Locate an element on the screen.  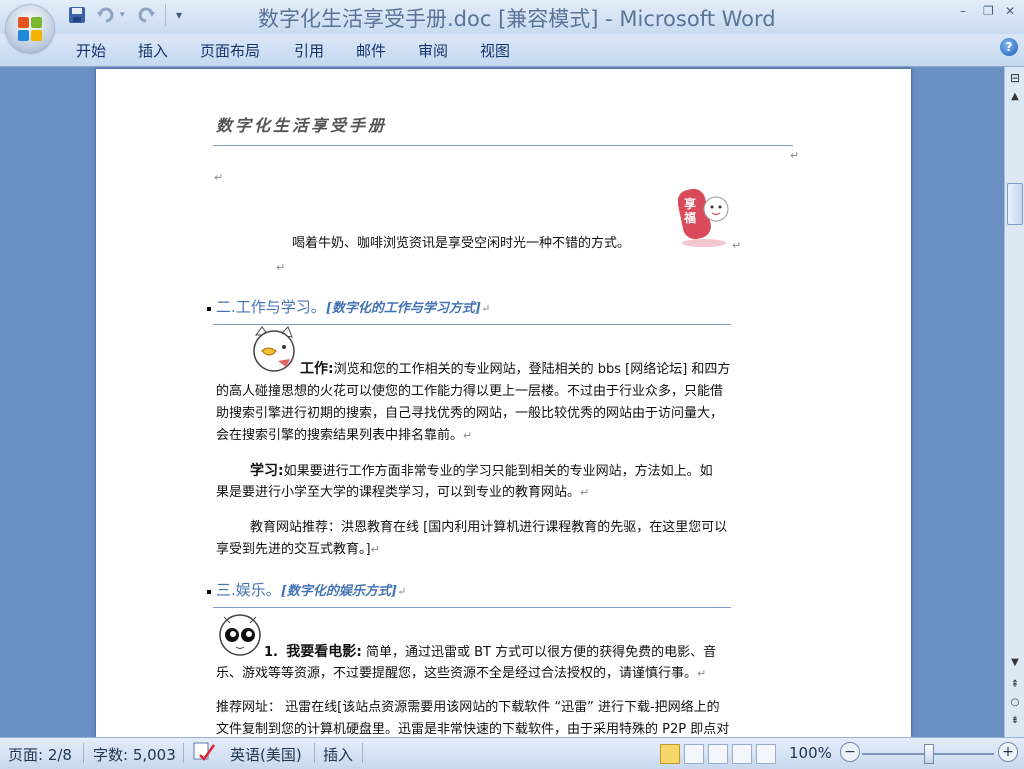
print-layout-view-icon is located at coordinates (670, 754).